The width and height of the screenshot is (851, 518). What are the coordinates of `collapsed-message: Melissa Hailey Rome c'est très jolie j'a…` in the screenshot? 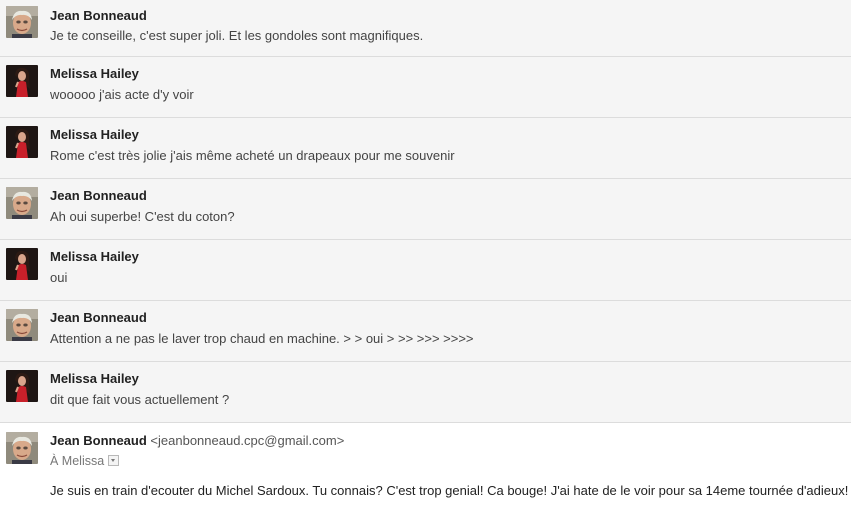 It's located at (425, 148).